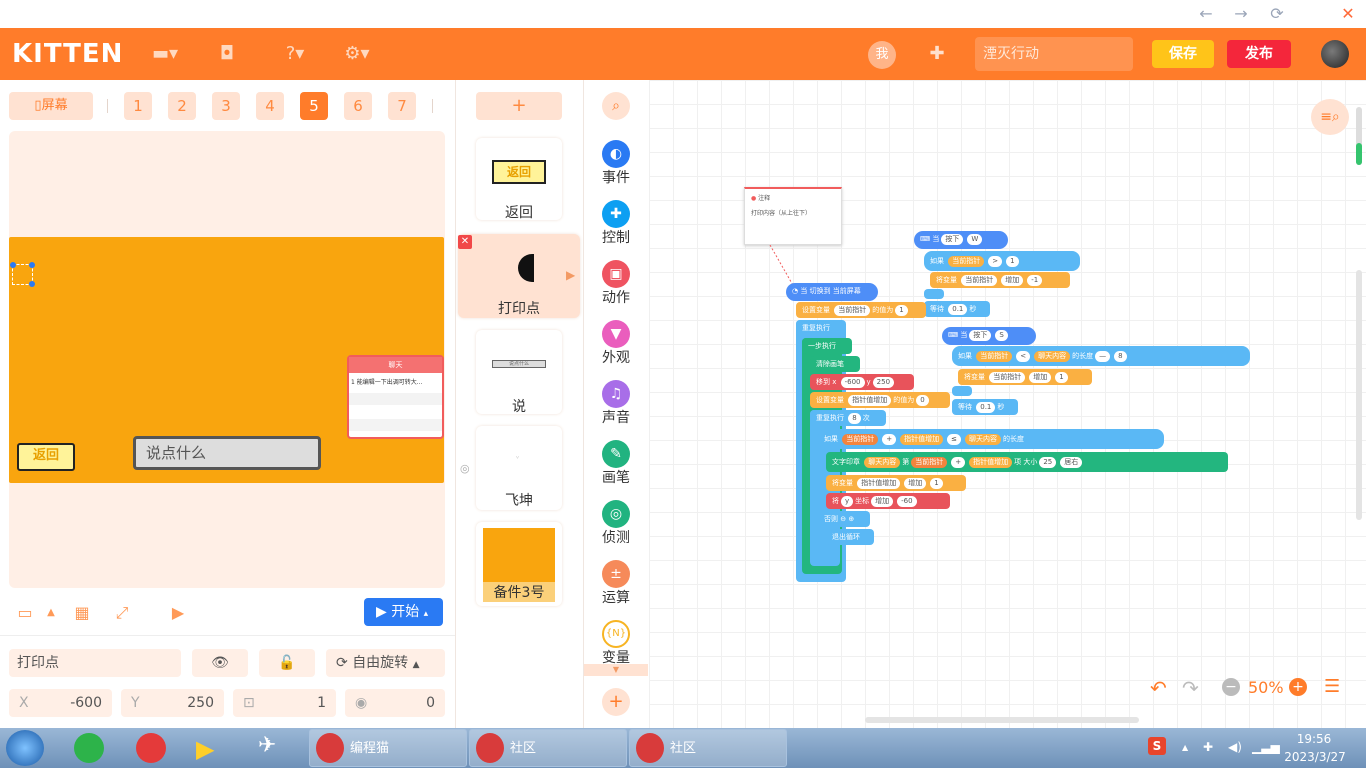 Image resolution: width=1366 pixels, height=768 pixels. Describe the element at coordinates (212, 749) in the screenshot. I see `video-player-icon: ▶` at that location.